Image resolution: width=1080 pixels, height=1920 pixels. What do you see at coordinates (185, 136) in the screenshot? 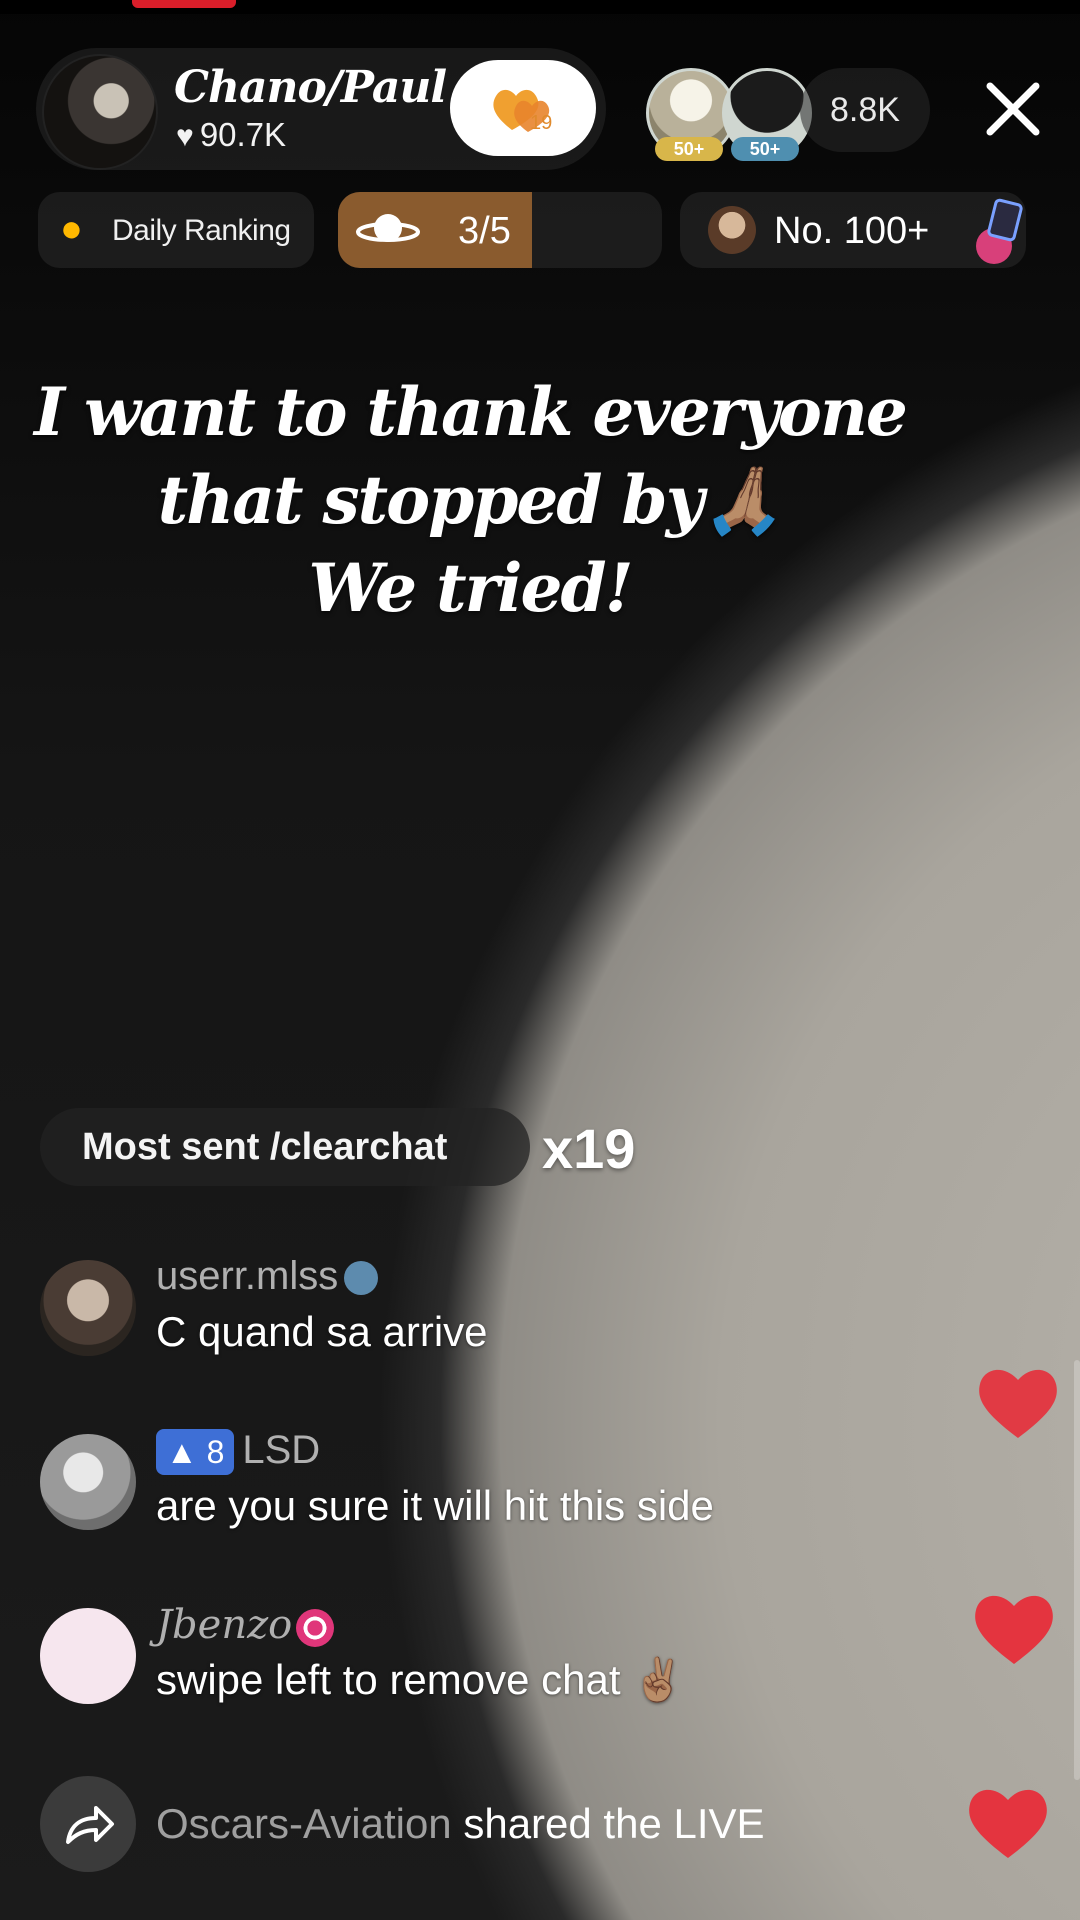
I see `heart-icon: ♥` at bounding box center [185, 136].